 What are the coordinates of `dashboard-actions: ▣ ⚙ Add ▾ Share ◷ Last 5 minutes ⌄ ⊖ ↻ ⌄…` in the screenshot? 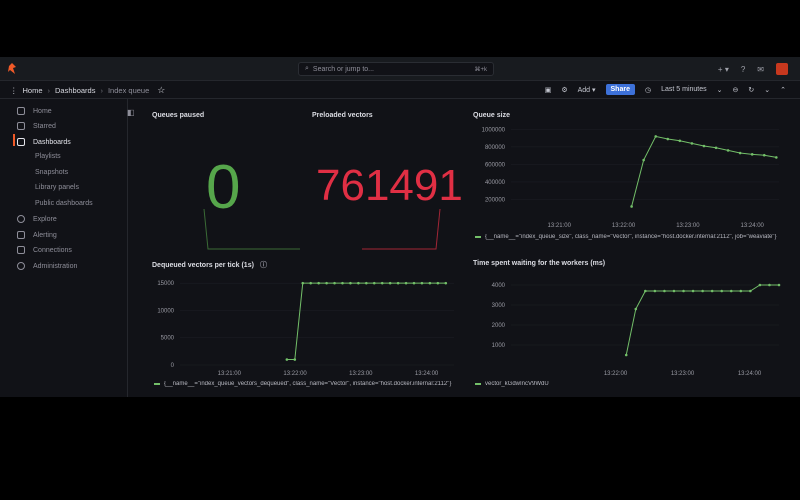 It's located at (665, 89).